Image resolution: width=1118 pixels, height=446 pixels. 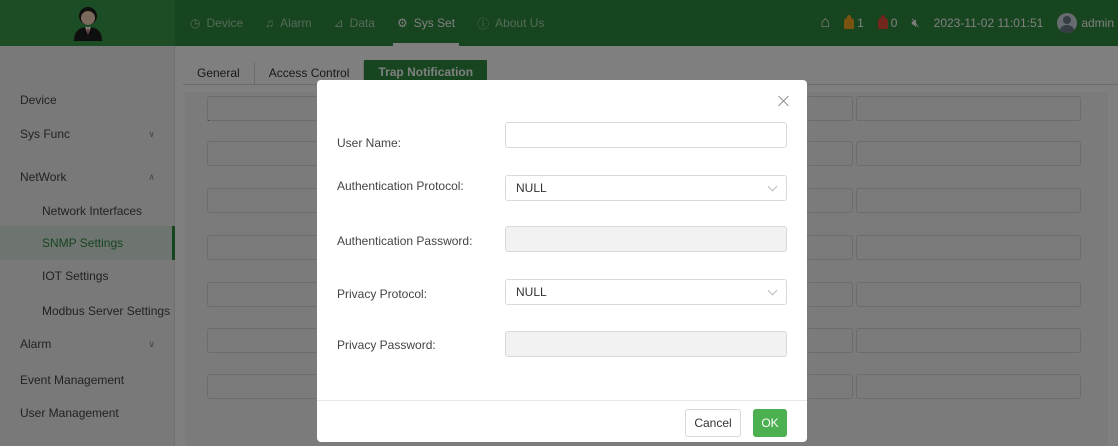 I want to click on cancel-button: Cancel, so click(x=713, y=423).